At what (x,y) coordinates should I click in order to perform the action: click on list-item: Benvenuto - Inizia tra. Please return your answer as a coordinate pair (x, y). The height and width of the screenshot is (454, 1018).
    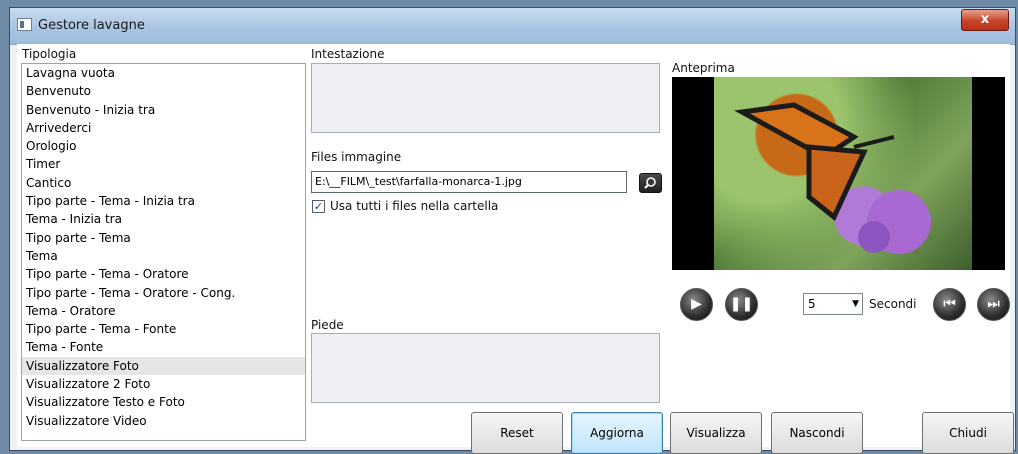
    Looking at the image, I should click on (163, 110).